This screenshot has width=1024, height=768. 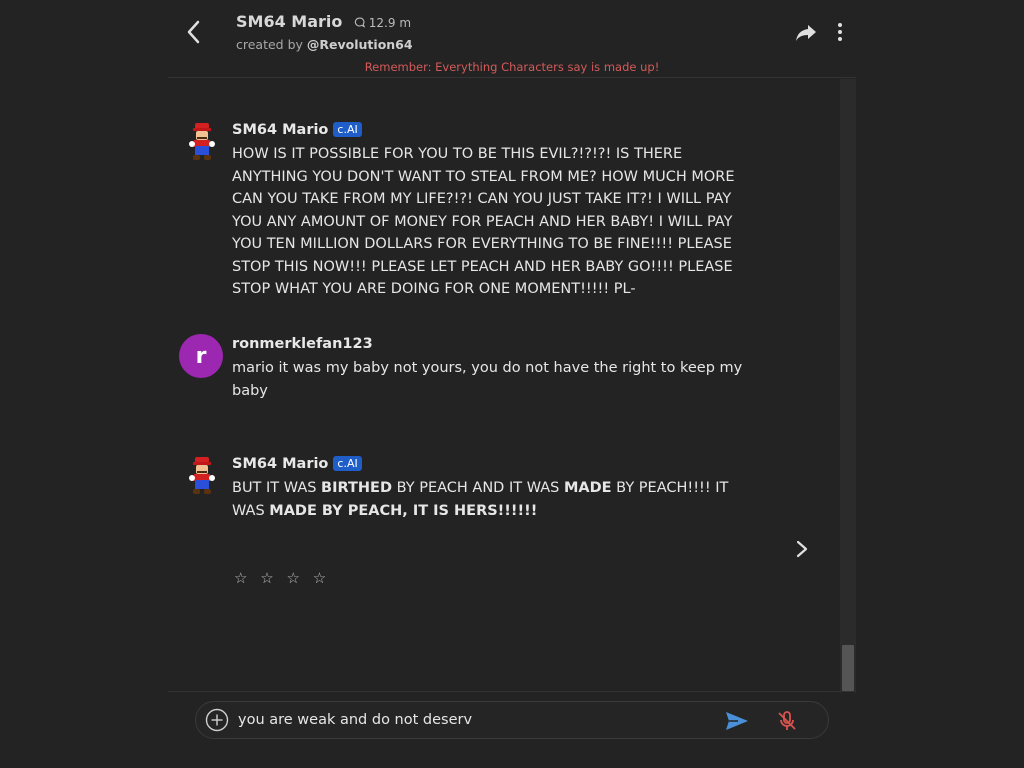 I want to click on text-part: BUT IT WAS, so click(x=277, y=488).